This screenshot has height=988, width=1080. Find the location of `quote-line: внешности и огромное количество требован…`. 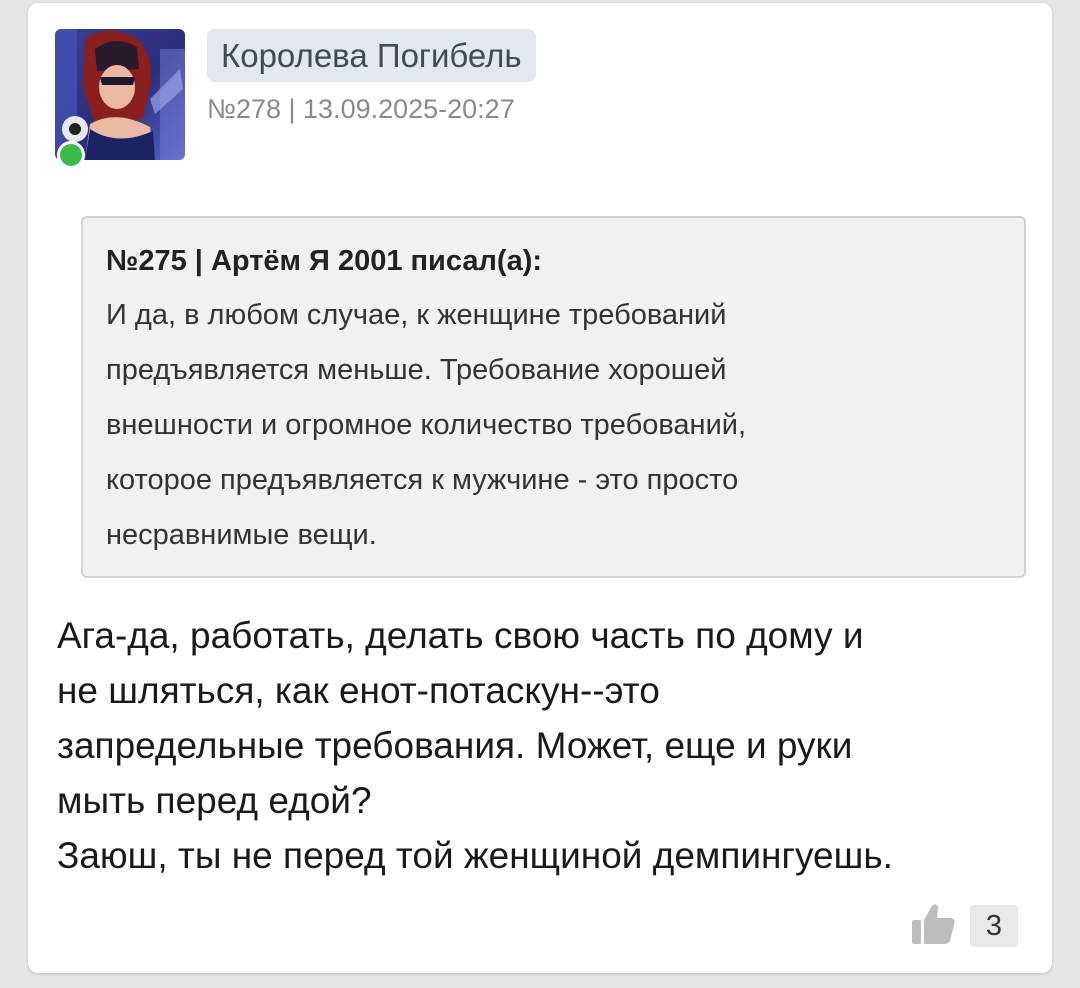

quote-line: внешности и огромное количество требован… is located at coordinates (426, 425).